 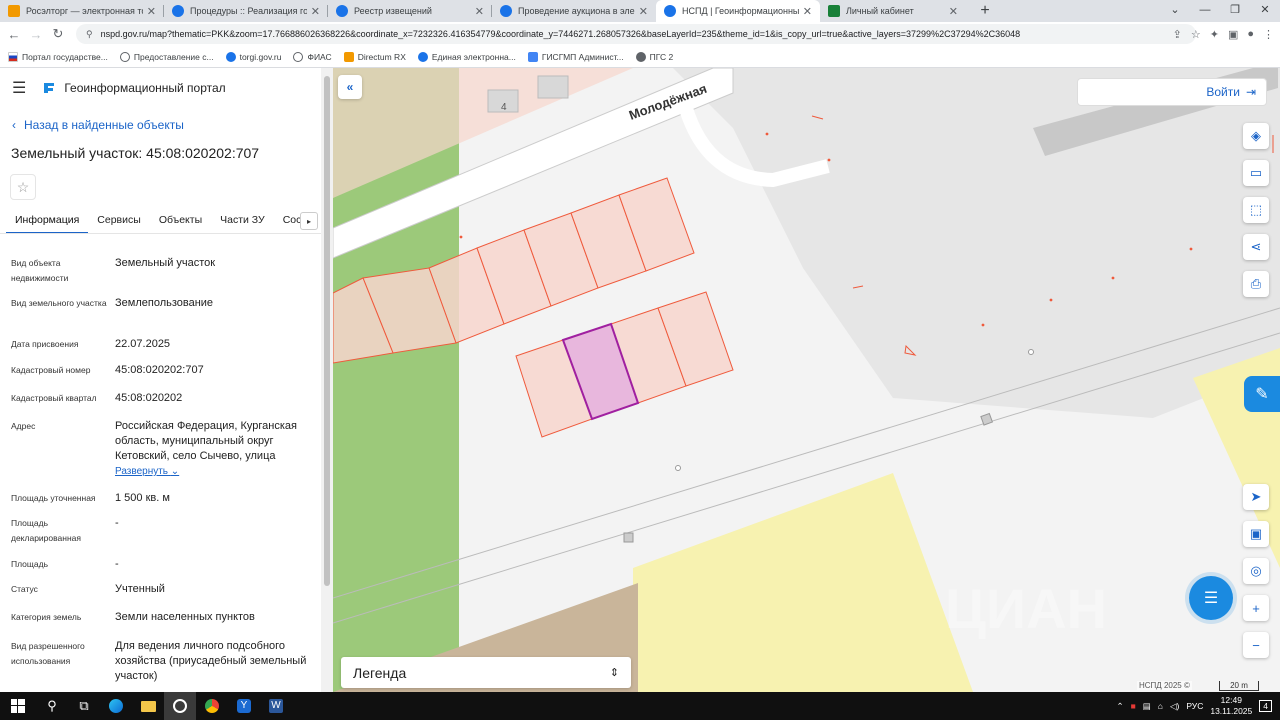 What do you see at coordinates (1256, 284) in the screenshot?
I see `print-icon: ⎙` at bounding box center [1256, 284].